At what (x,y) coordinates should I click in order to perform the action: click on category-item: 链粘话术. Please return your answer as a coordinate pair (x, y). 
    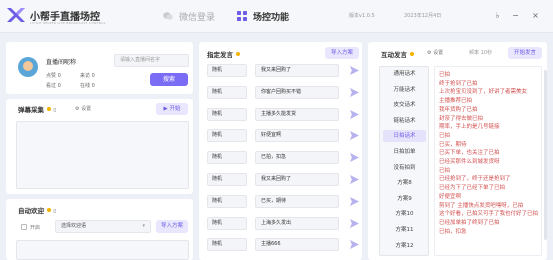
    Looking at the image, I should click on (404, 121).